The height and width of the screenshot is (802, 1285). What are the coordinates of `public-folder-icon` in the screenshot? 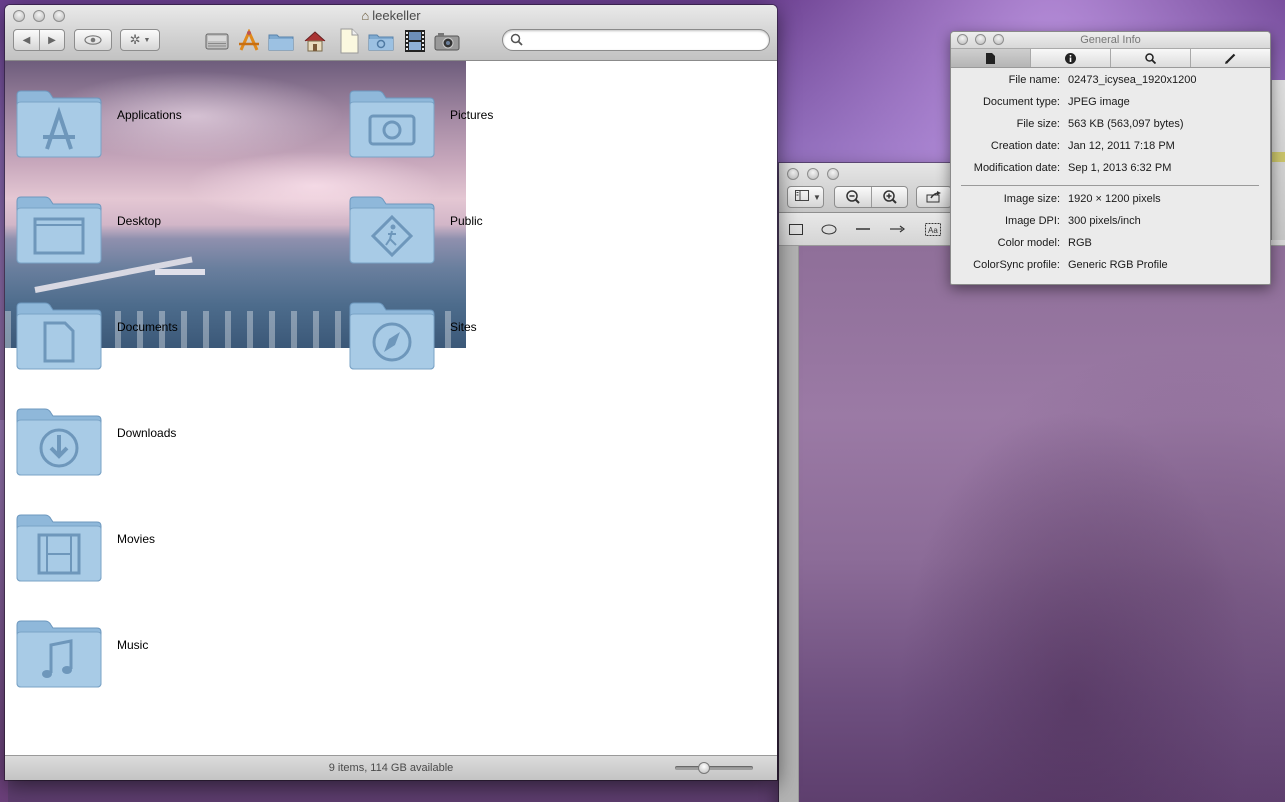 It's located at (392, 230).